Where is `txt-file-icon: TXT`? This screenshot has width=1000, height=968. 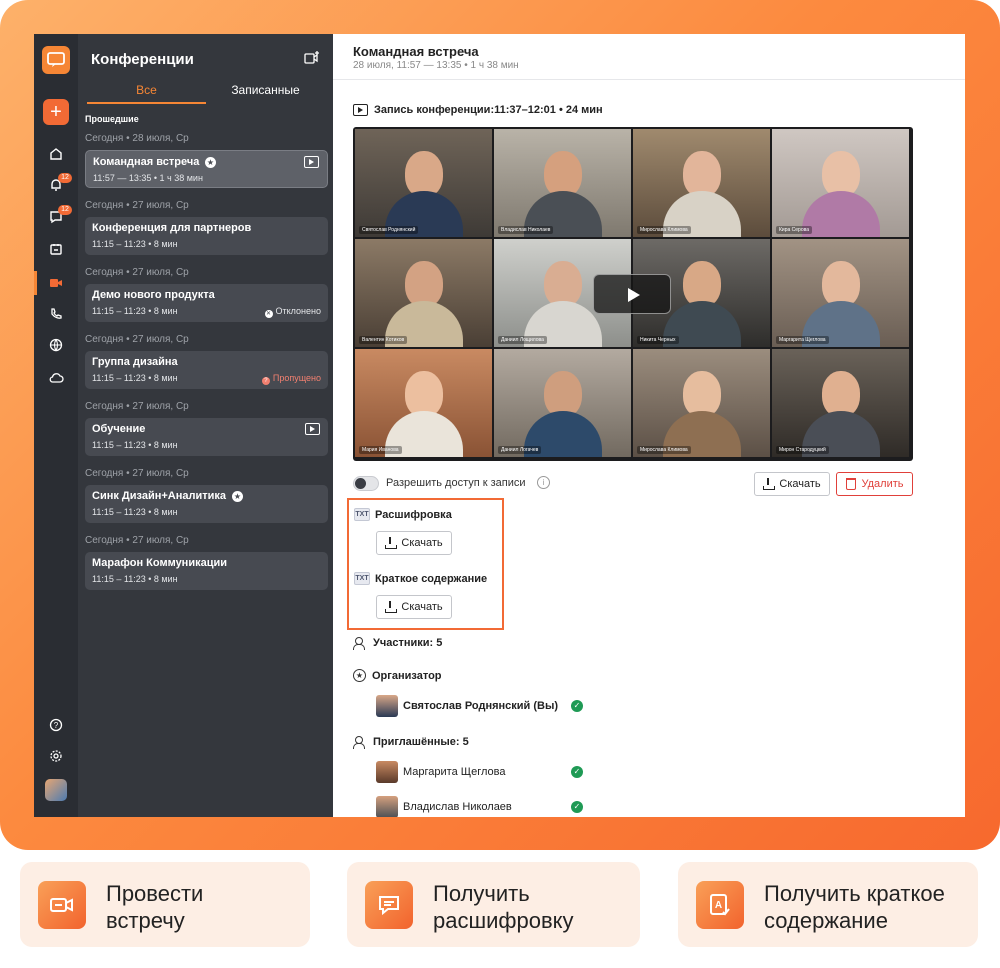 txt-file-icon: TXT is located at coordinates (362, 514).